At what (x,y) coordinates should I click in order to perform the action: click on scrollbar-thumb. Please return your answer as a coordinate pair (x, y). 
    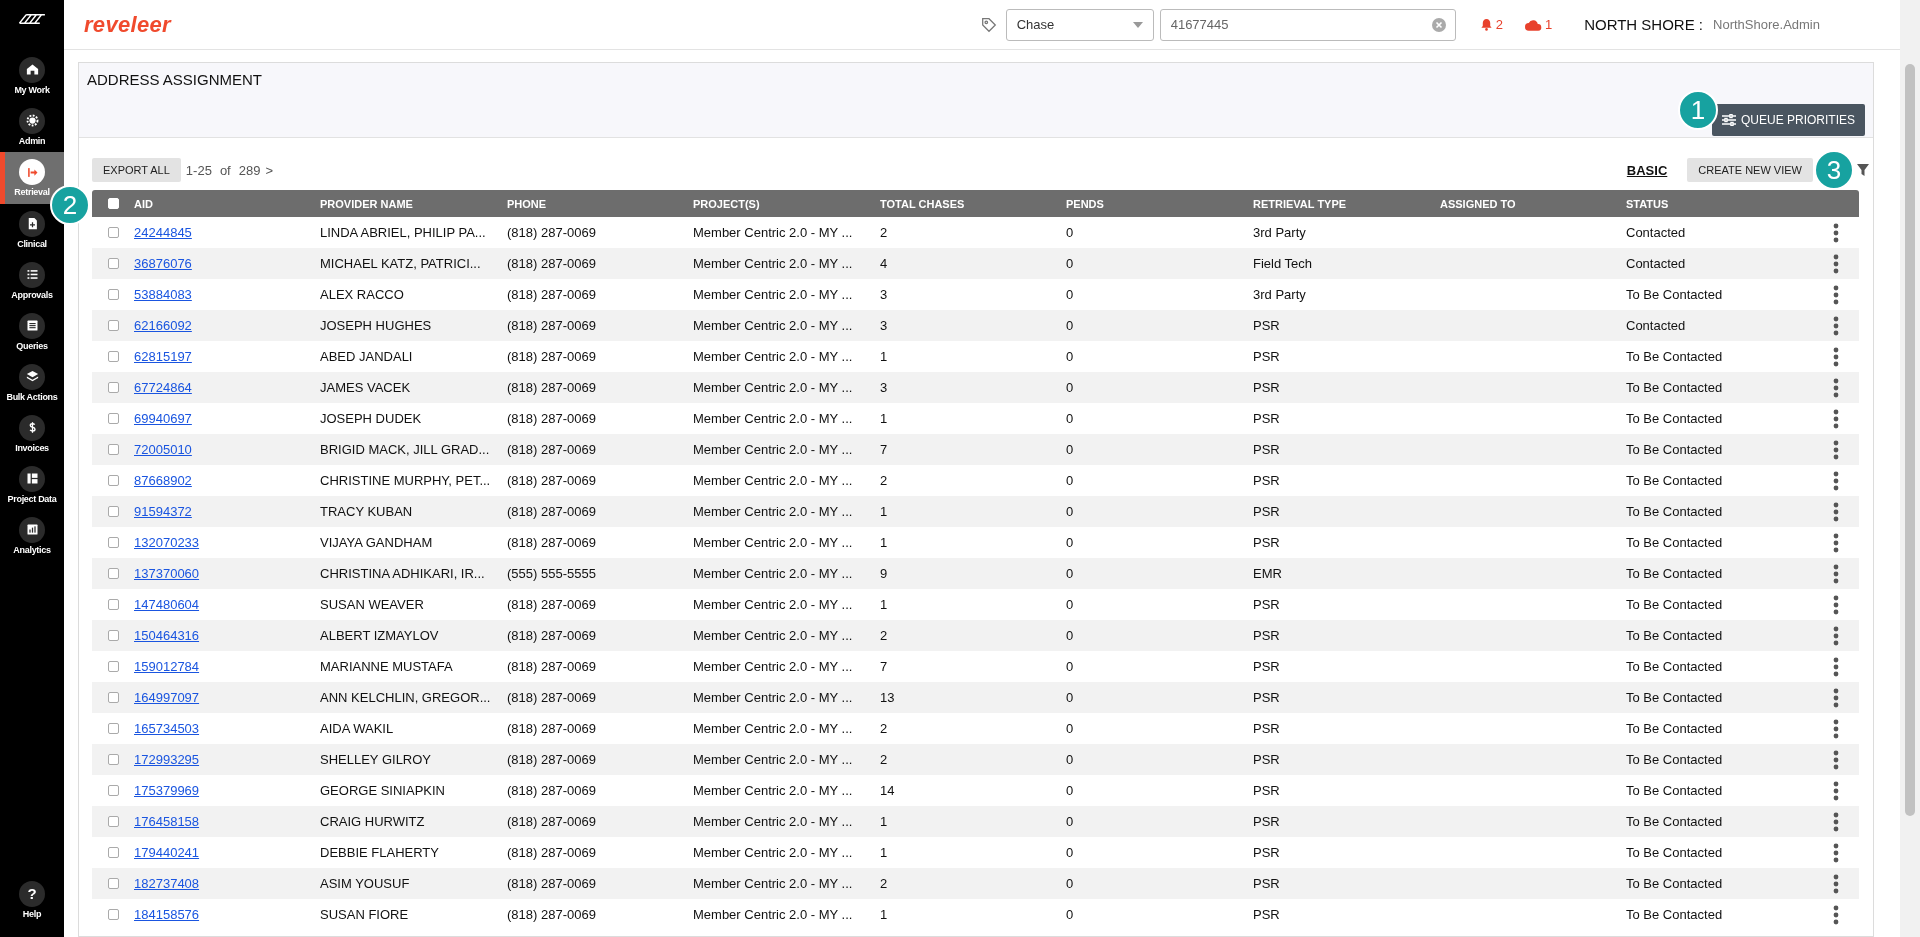
    Looking at the image, I should click on (1910, 440).